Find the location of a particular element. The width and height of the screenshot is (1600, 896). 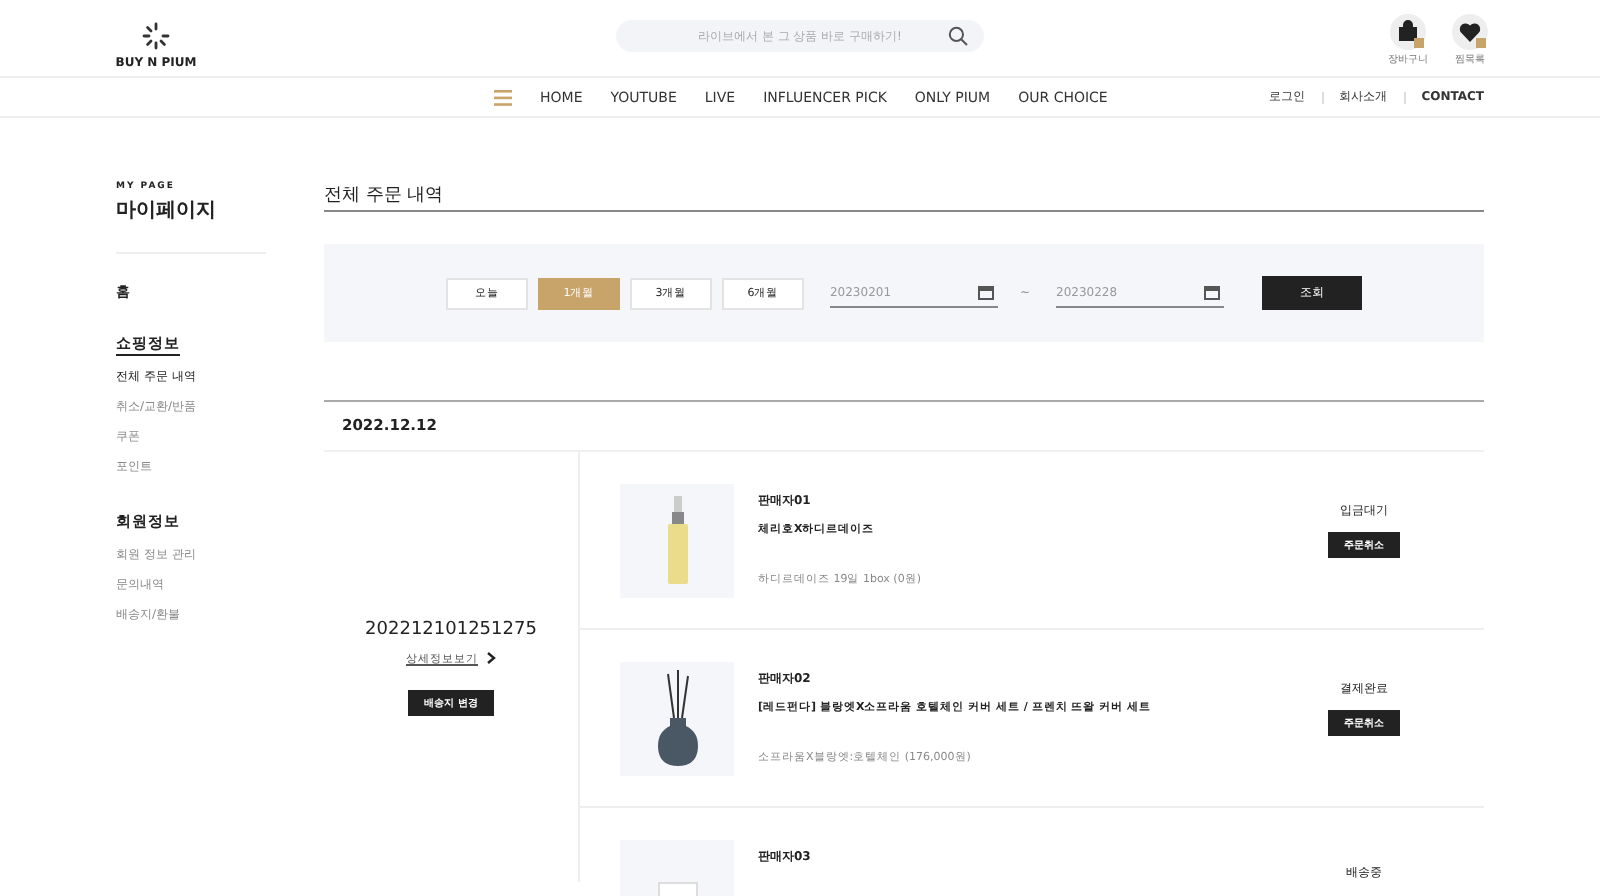

search-icon is located at coordinates (958, 36).